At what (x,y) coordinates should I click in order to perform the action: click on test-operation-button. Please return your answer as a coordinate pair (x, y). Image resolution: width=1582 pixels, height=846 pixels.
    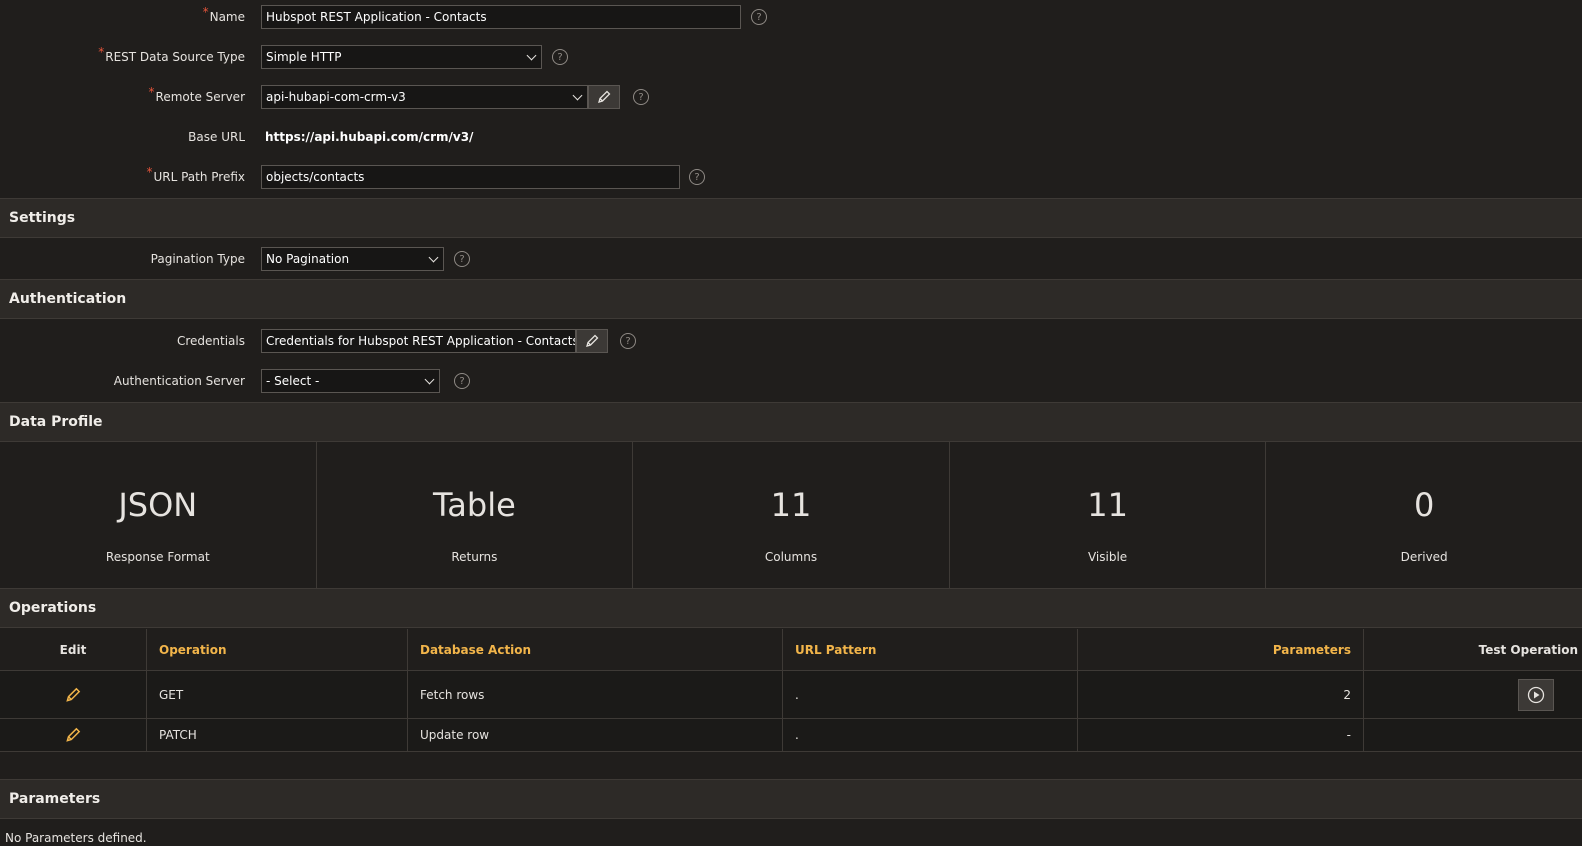
    Looking at the image, I should click on (1536, 694).